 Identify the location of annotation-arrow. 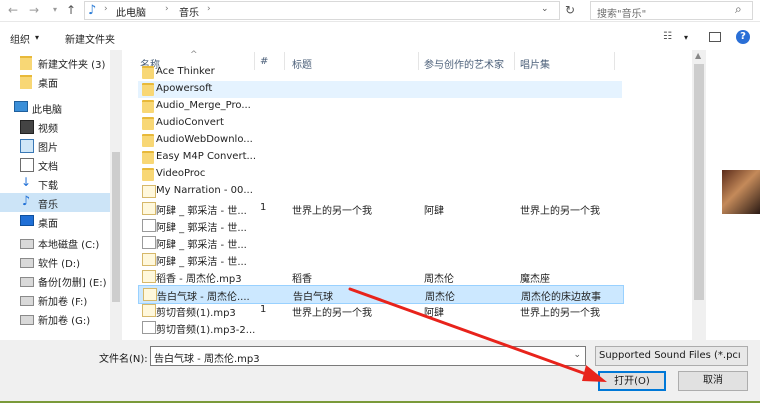
(477, 334).